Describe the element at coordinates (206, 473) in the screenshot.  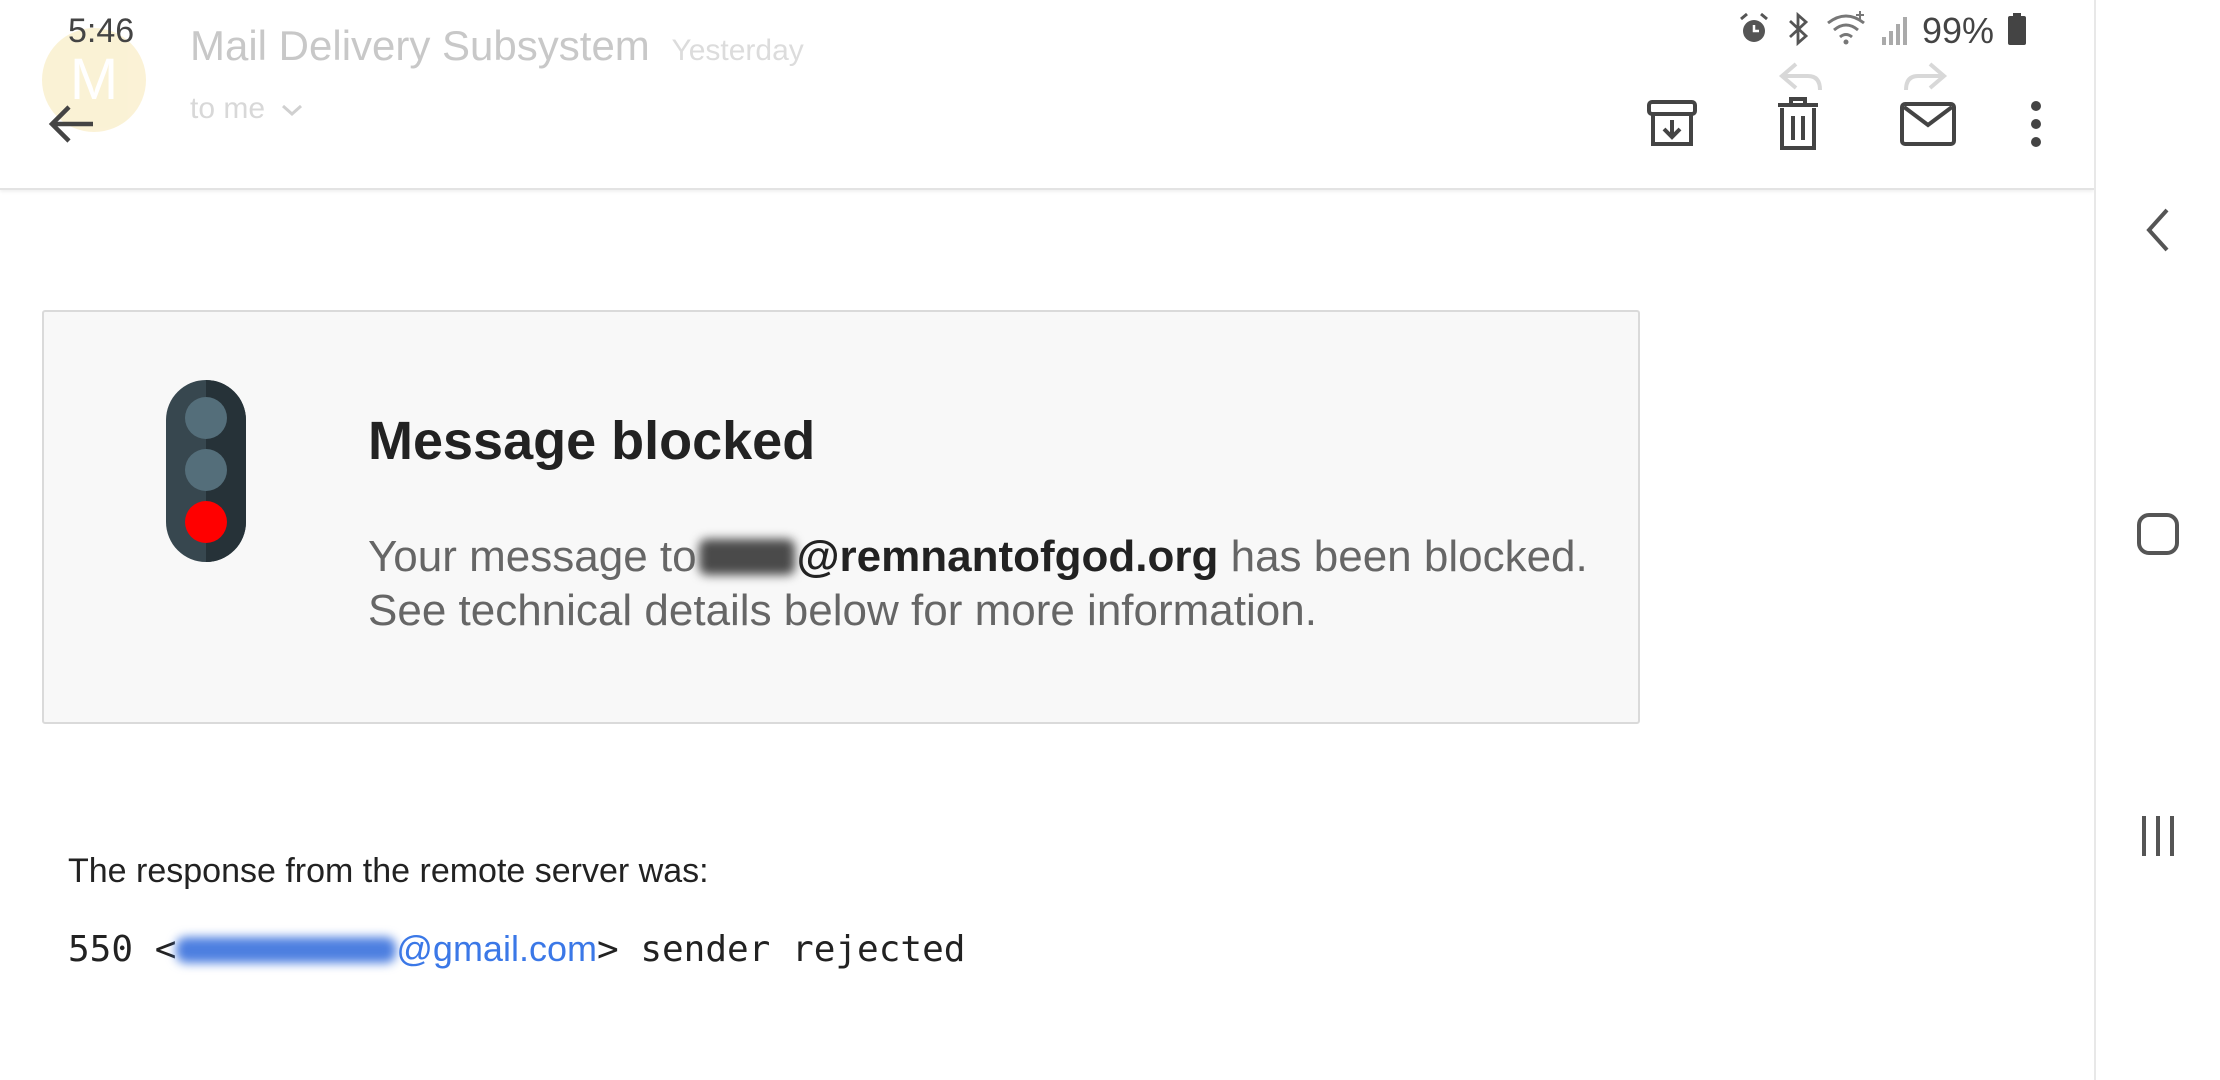
I see `traffic-light-icon` at that location.